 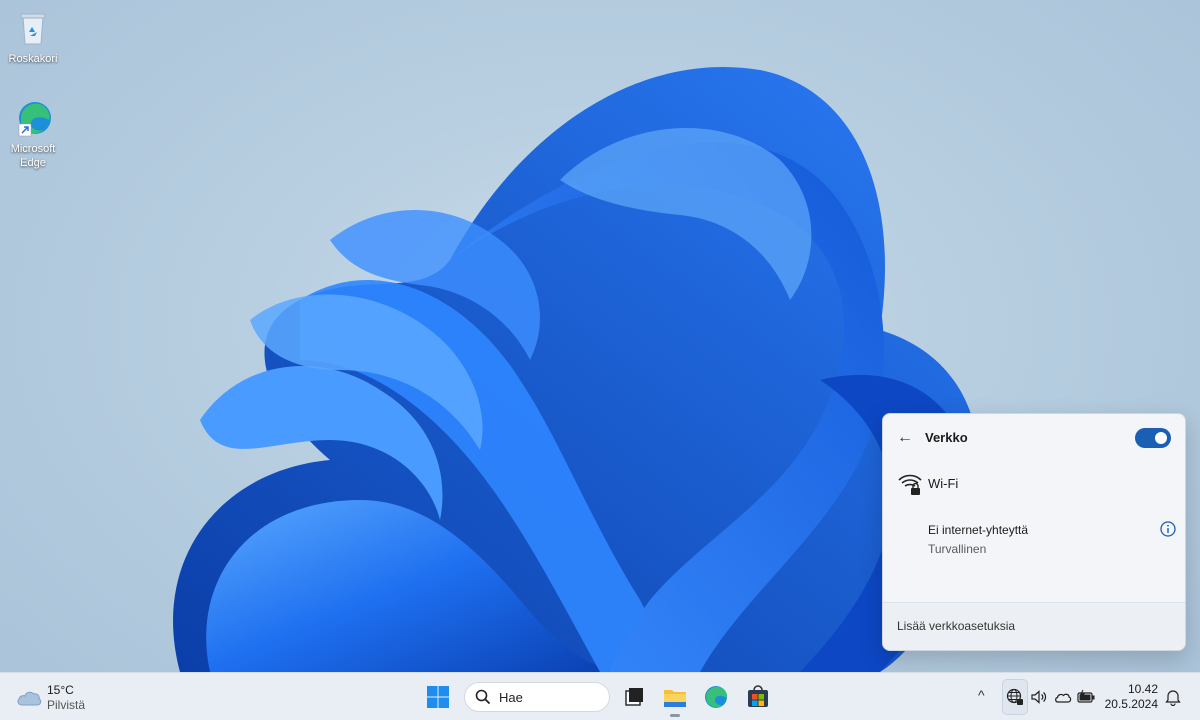 I want to click on flyout-title: Verkko, so click(x=946, y=437).